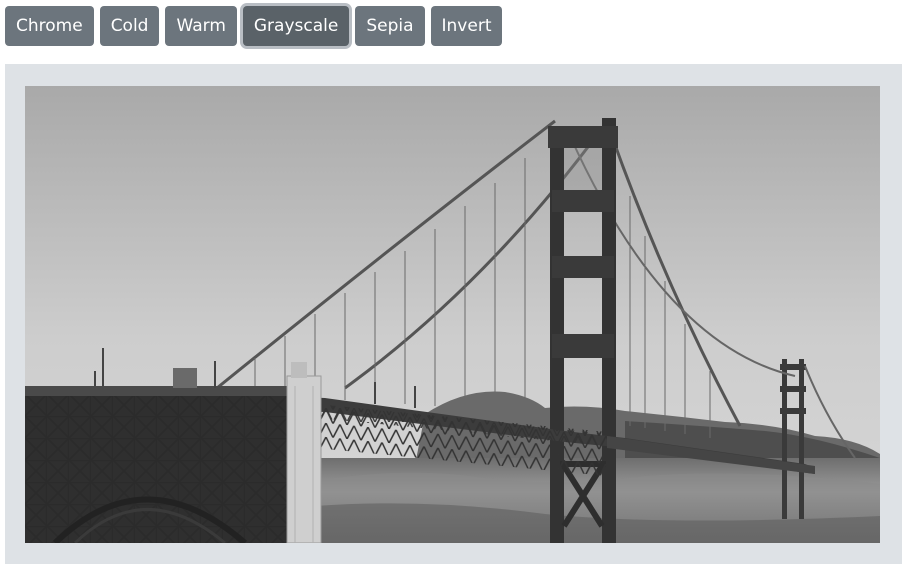 Image resolution: width=908 pixels, height=571 pixels. Describe the element at coordinates (296, 26) in the screenshot. I see `filter-button-grayscale: Grayscale` at that location.